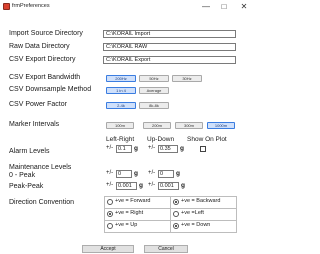 This screenshot has height=254, width=320. I want to click on minimize-icon: —, so click(206, 6).